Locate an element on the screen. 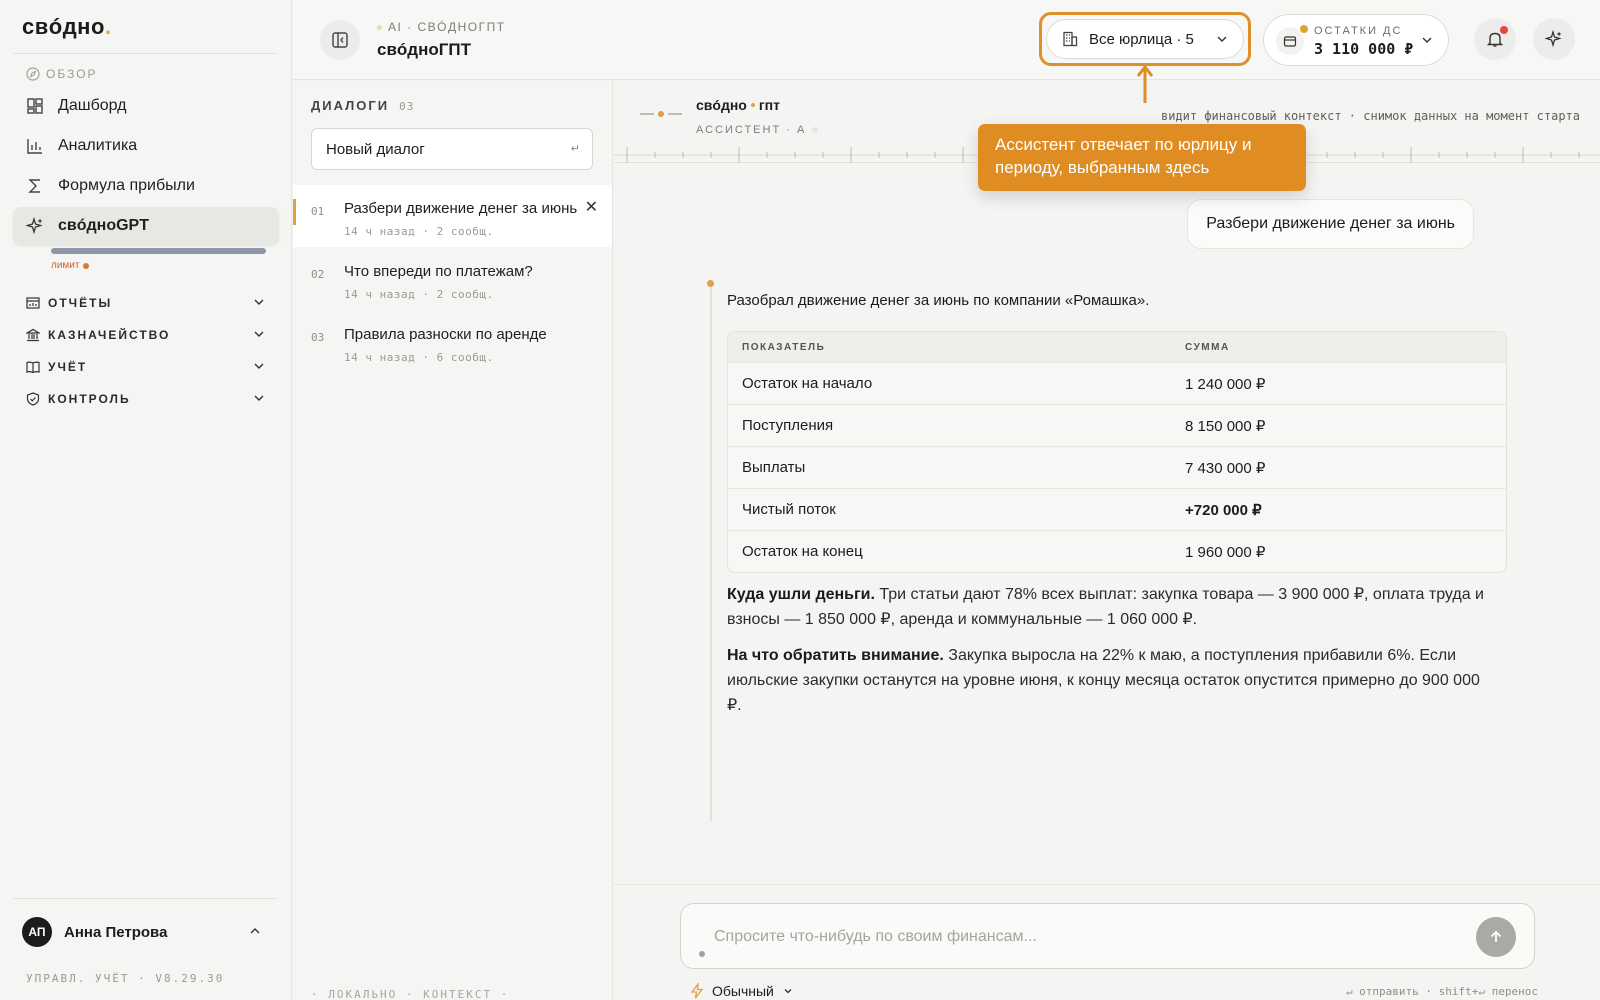 The image size is (1600, 1000). user-message-text: Разбери движение денег за июнь is located at coordinates (1330, 223).